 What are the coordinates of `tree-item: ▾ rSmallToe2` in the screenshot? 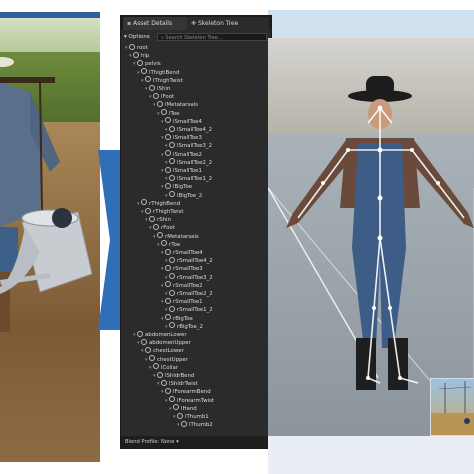 It's located at (182, 285).